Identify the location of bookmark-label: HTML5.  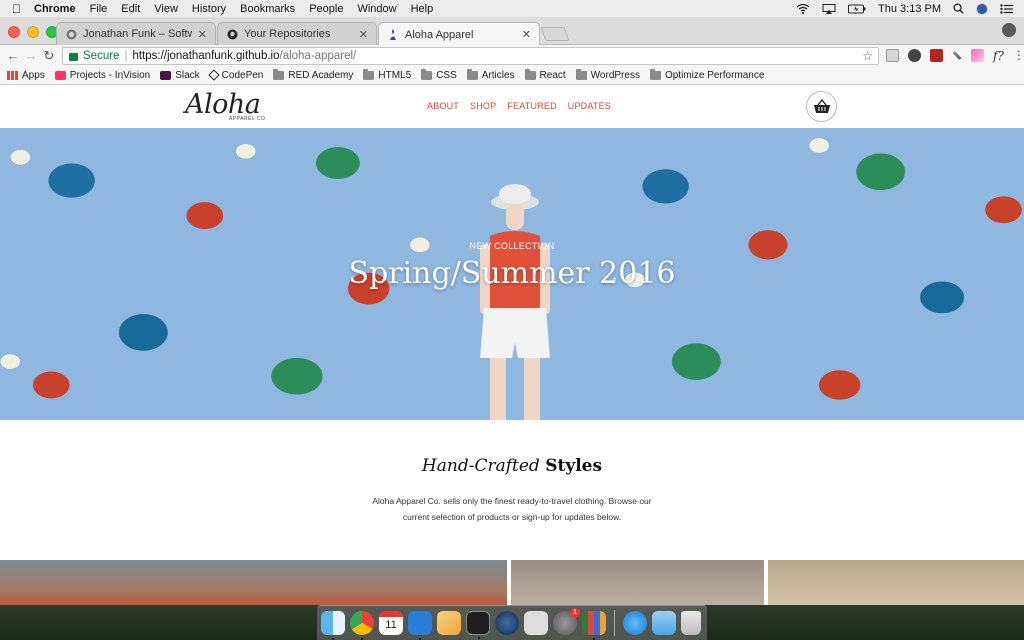
(395, 75).